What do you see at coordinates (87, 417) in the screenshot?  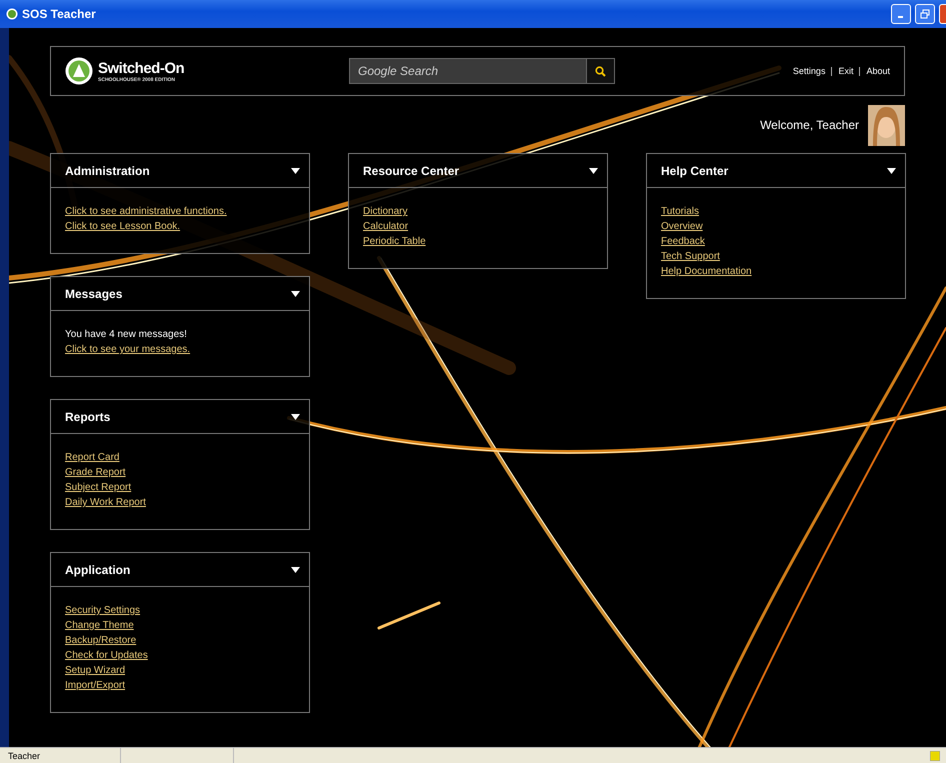 I see `panel-title: Reports` at bounding box center [87, 417].